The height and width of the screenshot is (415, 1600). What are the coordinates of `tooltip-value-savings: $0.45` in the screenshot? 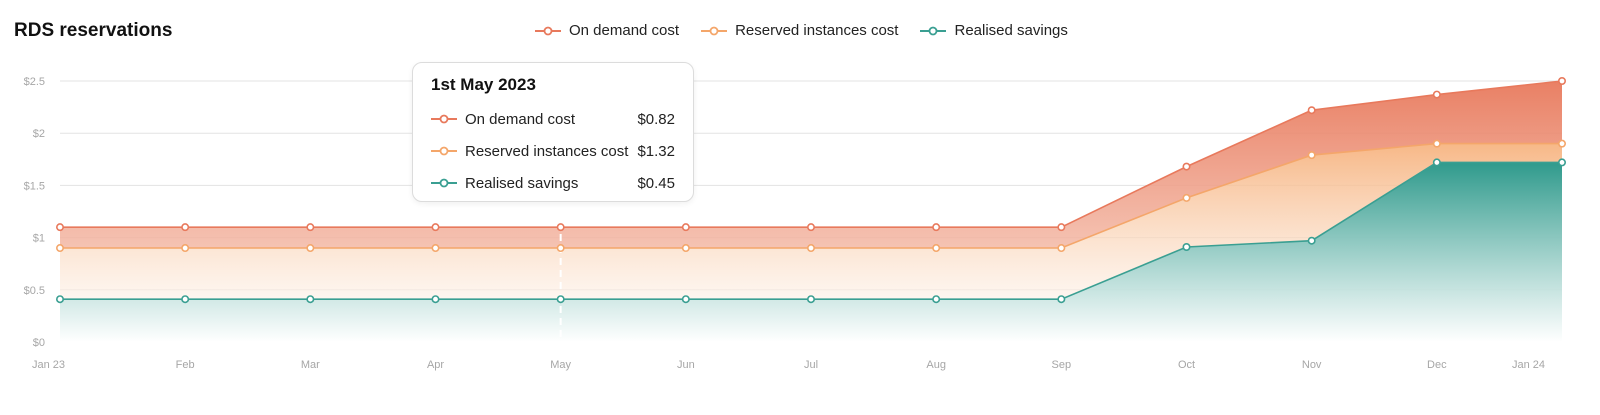 It's located at (656, 183).